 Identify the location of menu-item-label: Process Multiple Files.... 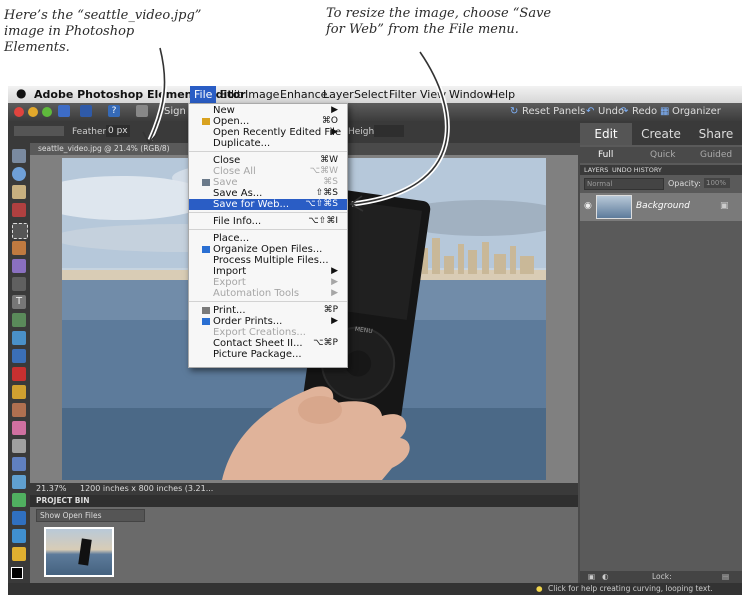
(271, 260).